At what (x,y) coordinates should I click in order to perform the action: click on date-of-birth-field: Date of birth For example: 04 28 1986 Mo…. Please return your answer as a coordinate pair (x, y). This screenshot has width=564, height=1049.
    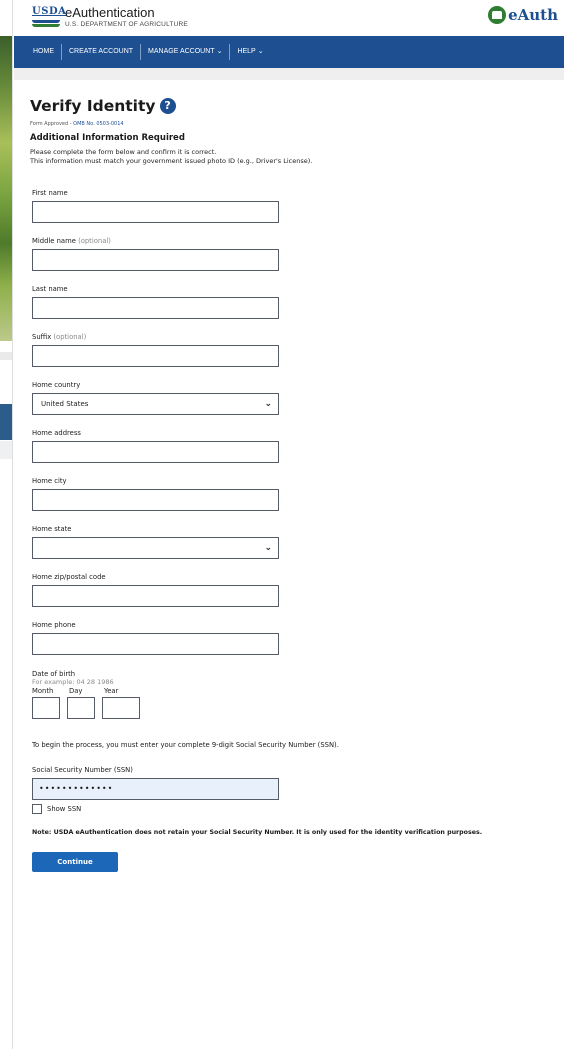
    Looking at the image, I should click on (89, 694).